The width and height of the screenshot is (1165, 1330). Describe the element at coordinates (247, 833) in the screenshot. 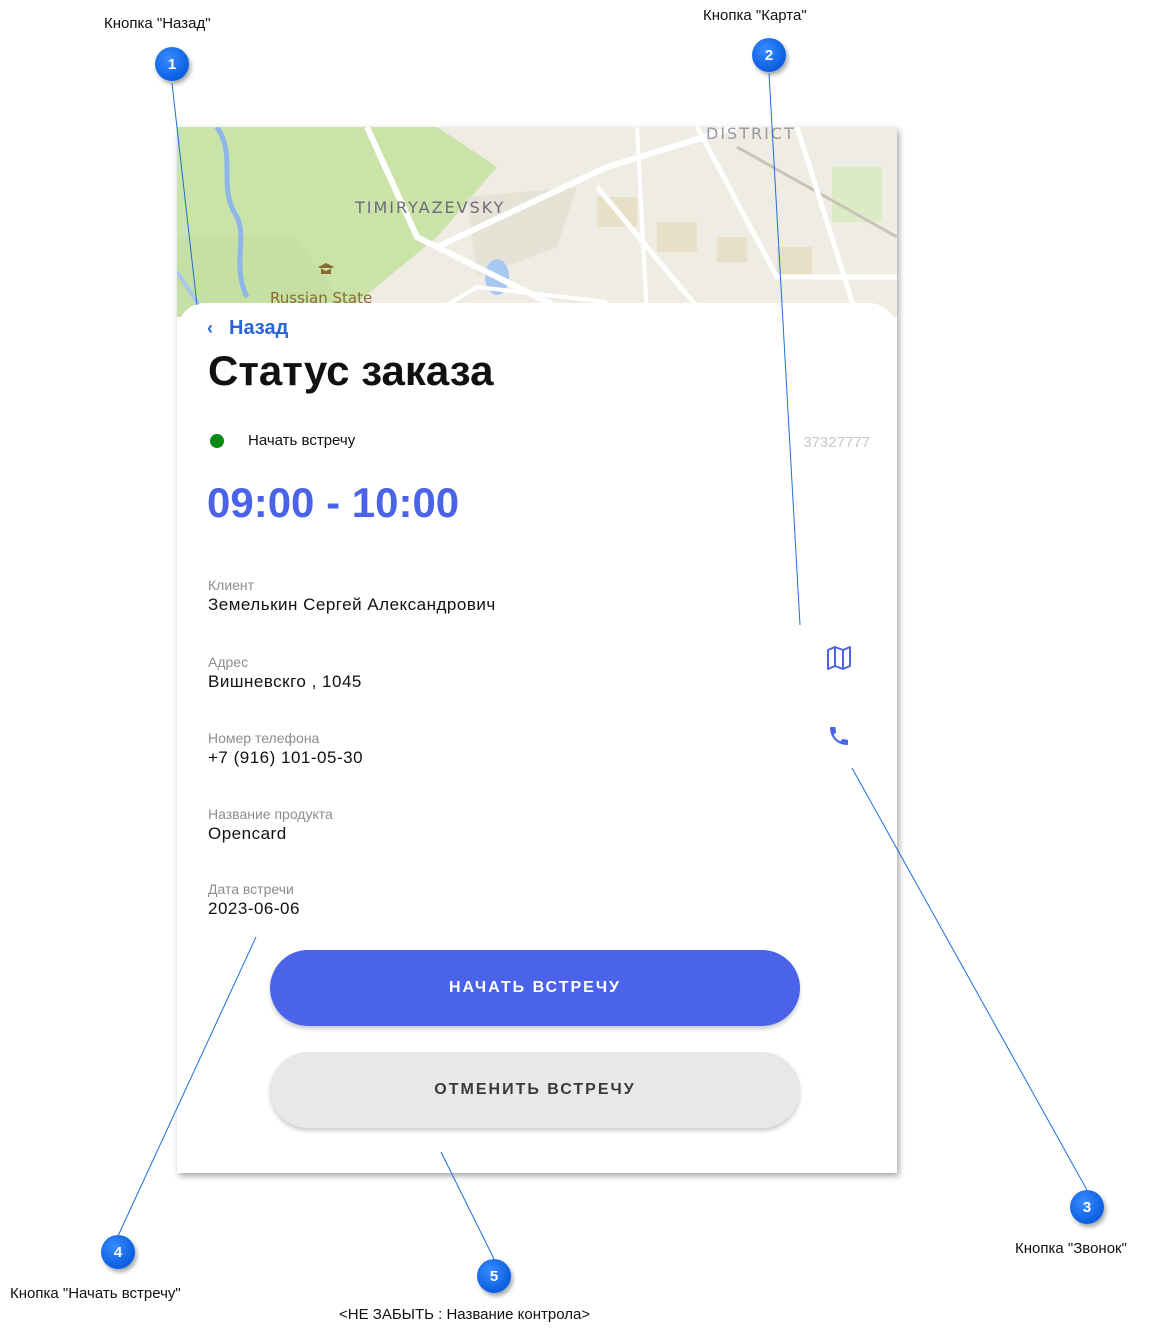

I see `product-value: Opencard` at that location.